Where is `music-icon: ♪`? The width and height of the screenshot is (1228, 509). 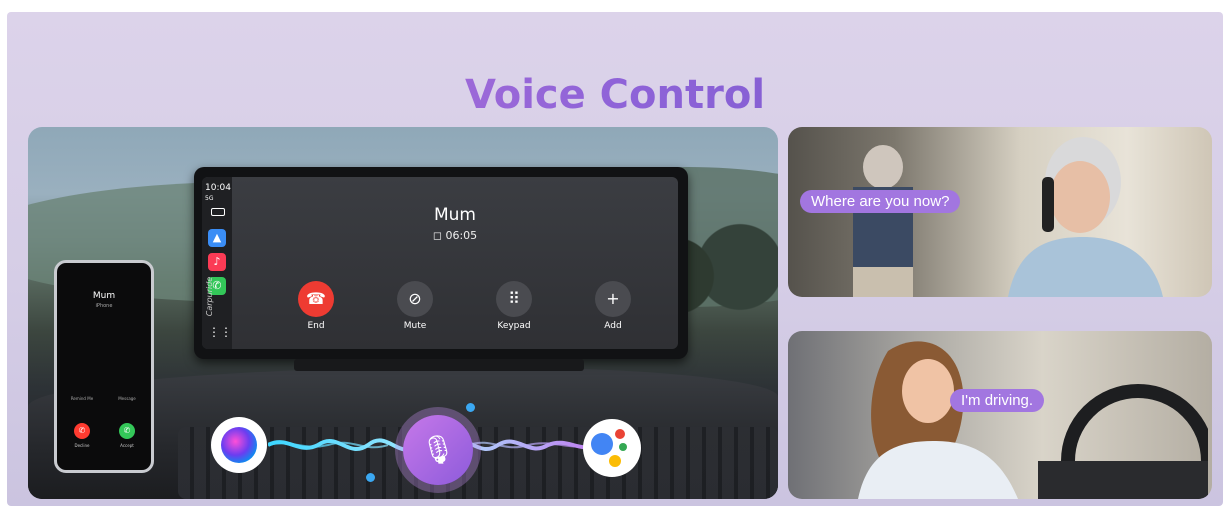
music-icon: ♪ is located at coordinates (217, 262).